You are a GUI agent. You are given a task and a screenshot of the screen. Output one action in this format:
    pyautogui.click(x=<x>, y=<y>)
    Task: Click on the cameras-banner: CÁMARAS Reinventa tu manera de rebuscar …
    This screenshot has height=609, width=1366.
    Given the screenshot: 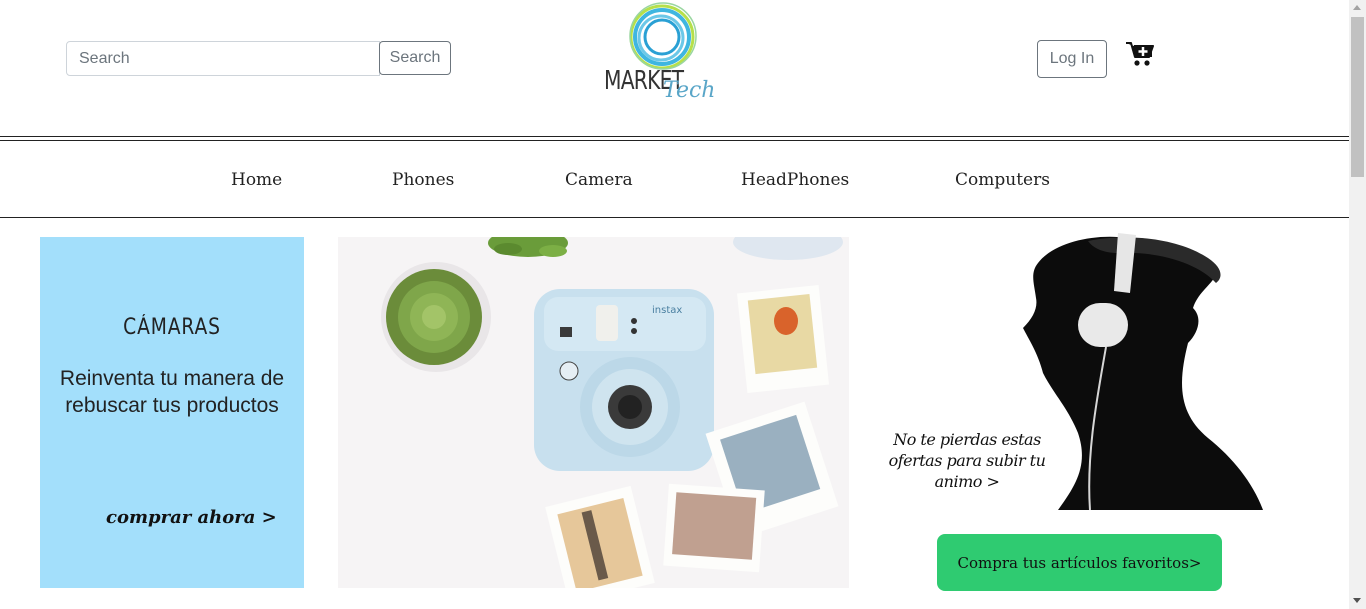 What is the action you would take?
    pyautogui.click(x=172, y=412)
    